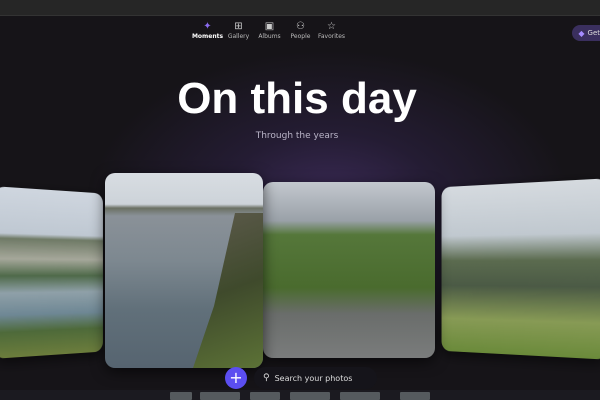 The image size is (600, 400). What do you see at coordinates (266, 378) in the screenshot?
I see `search-icon: ⚲` at bounding box center [266, 378].